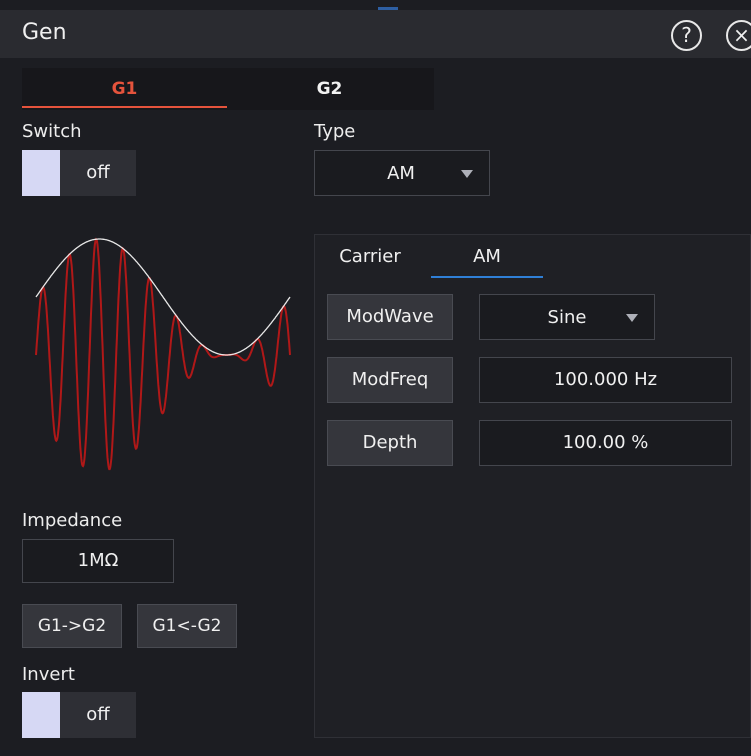  Describe the element at coordinates (605, 443) in the screenshot. I see `depth-field: 100.00 %` at that location.